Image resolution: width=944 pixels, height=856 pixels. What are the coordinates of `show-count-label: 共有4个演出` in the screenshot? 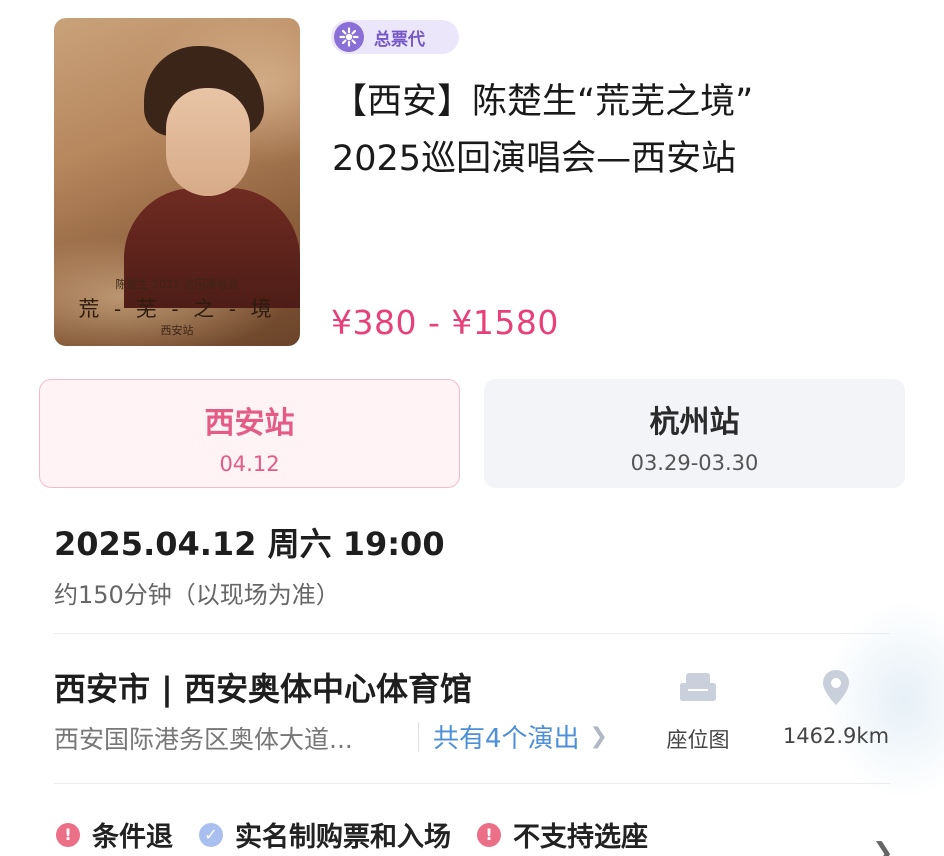 It's located at (506, 739).